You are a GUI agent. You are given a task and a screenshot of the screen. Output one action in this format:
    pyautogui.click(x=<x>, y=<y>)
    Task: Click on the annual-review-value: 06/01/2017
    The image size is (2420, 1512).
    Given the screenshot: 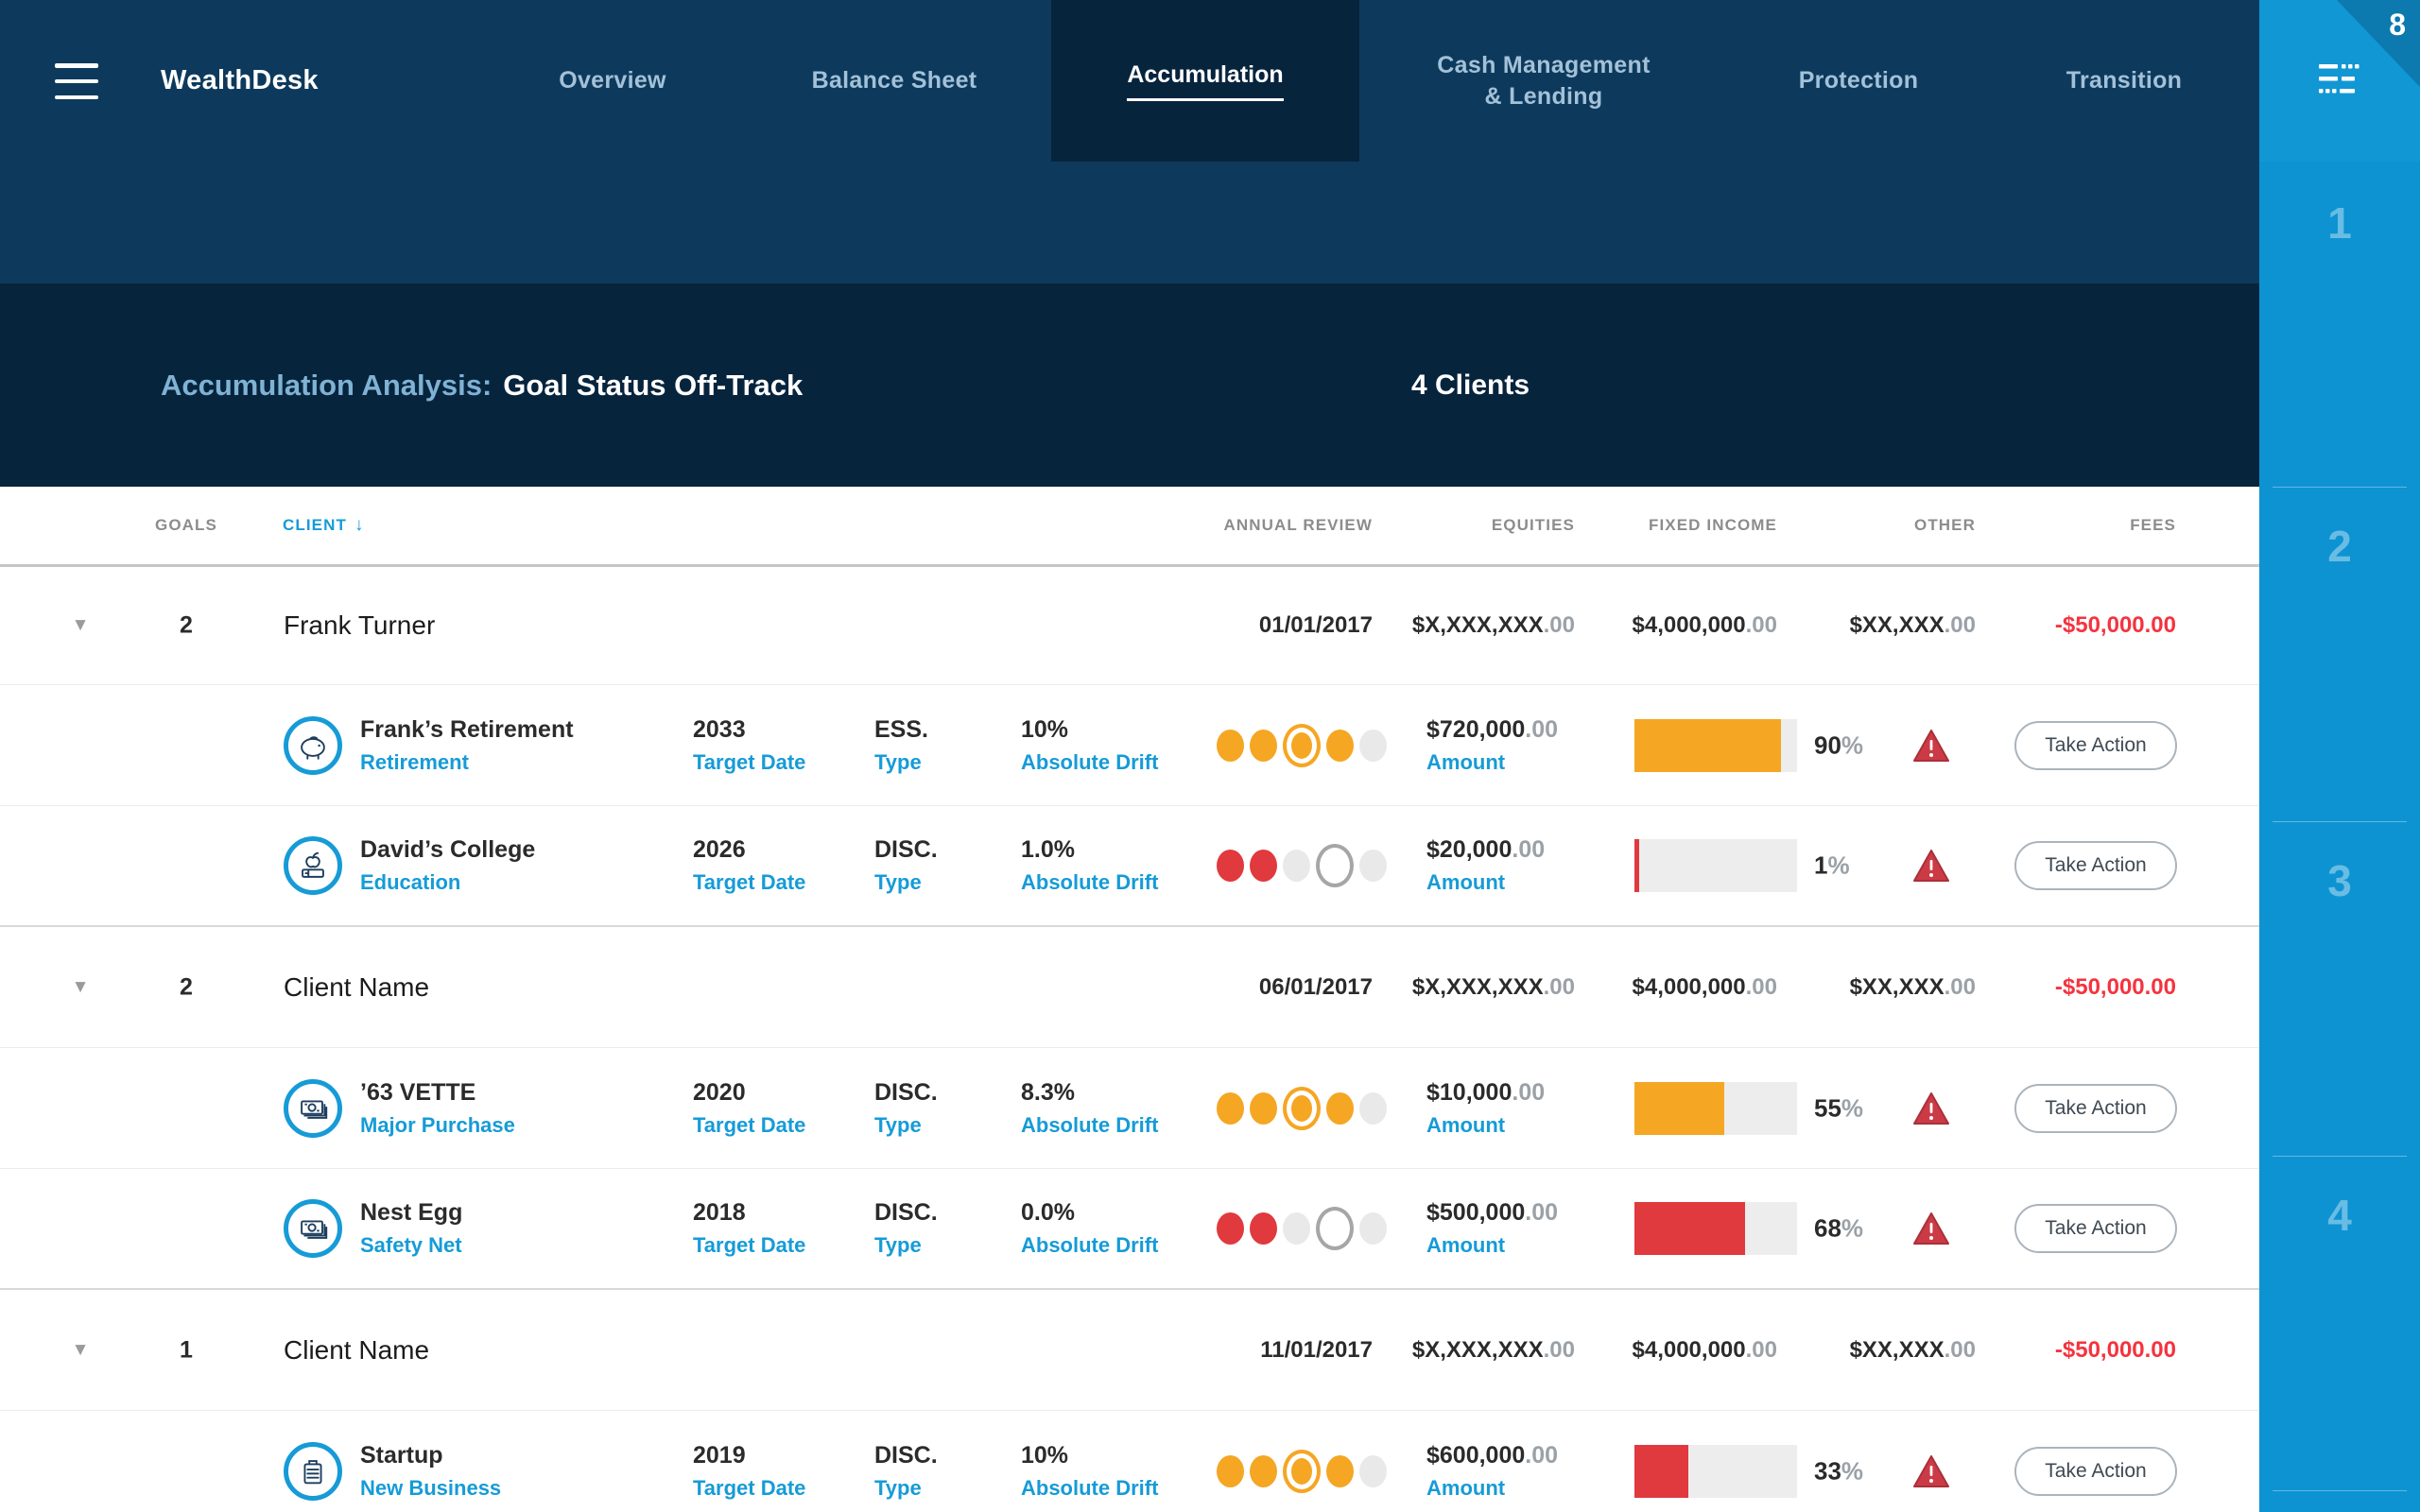 What is the action you would take?
    pyautogui.click(x=1315, y=986)
    